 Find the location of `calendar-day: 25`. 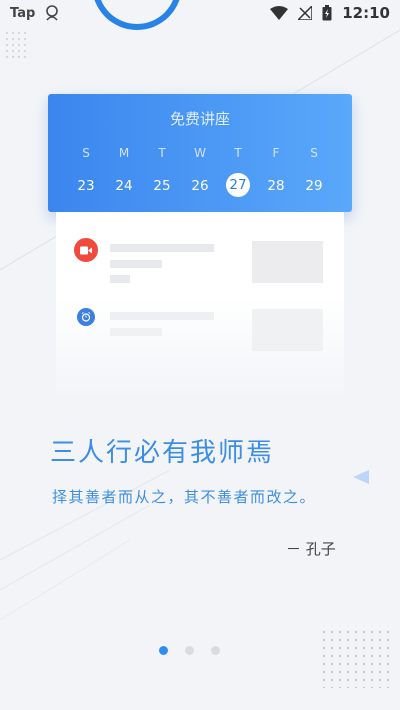

calendar-day: 25 is located at coordinates (162, 187).